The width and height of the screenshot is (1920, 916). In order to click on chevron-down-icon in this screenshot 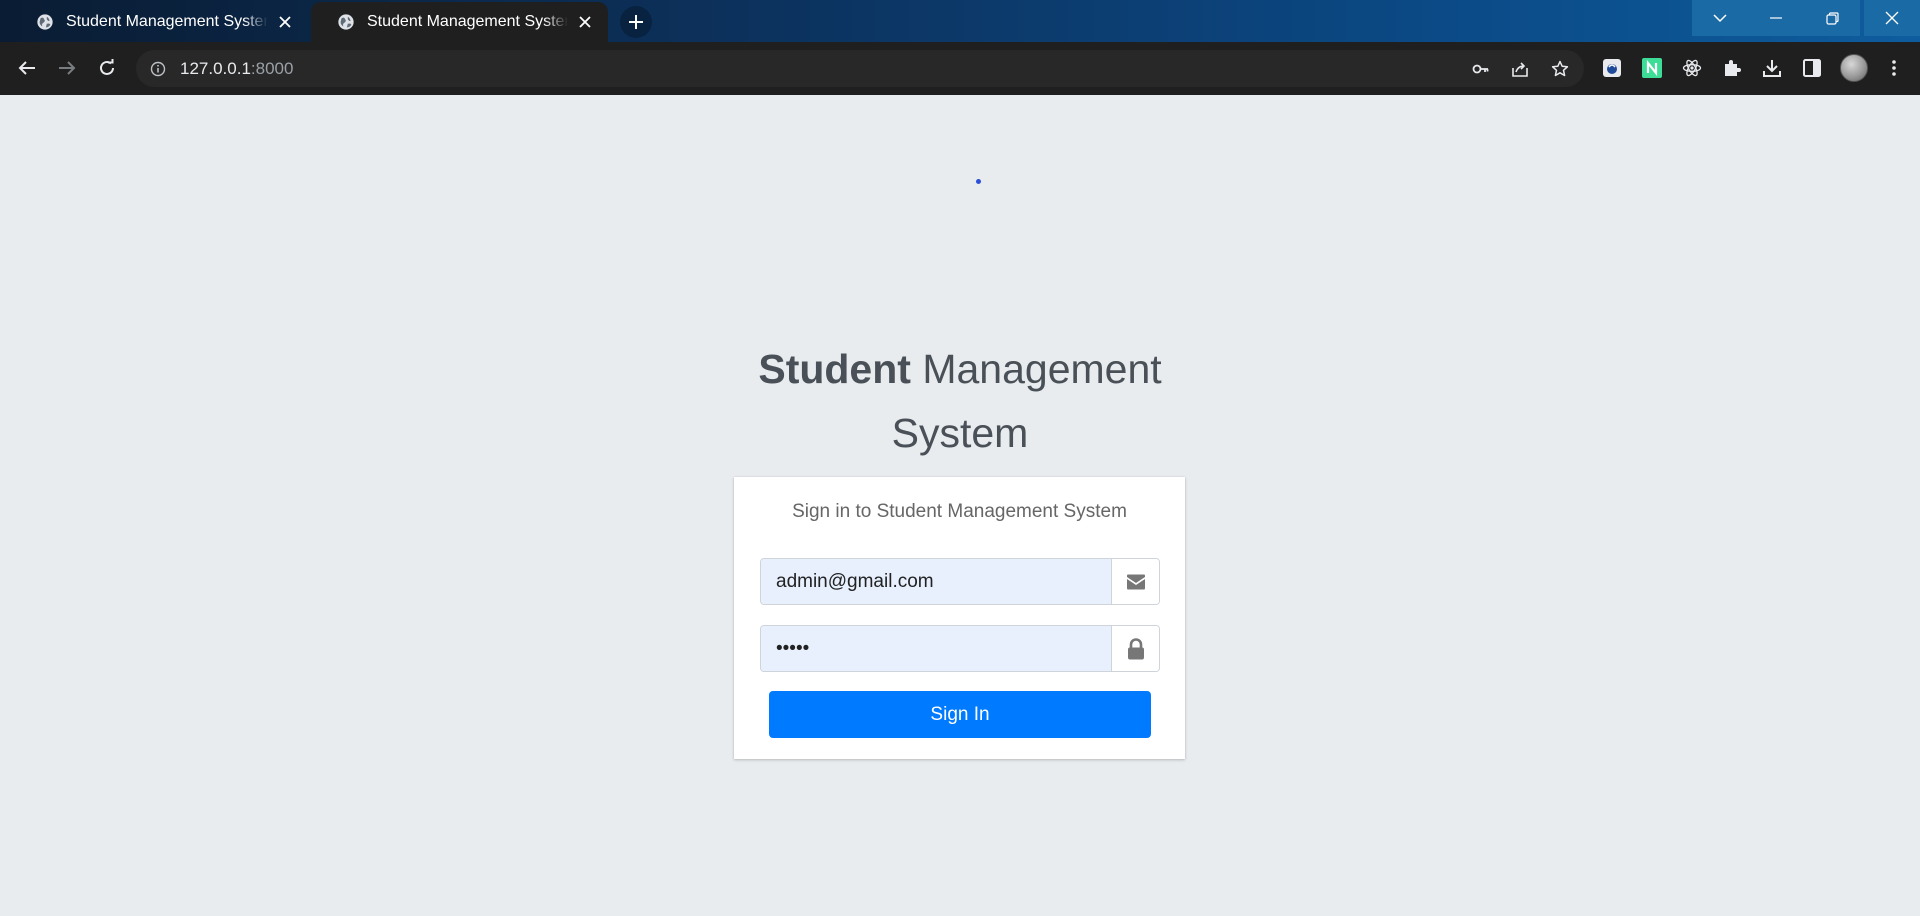, I will do `click(1720, 18)`.